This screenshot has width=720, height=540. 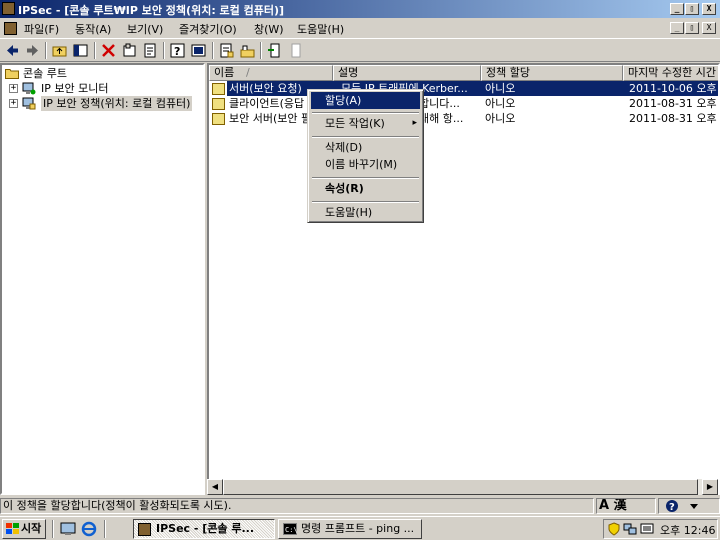 I want to click on create-policy-icon, so click(x=226, y=50).